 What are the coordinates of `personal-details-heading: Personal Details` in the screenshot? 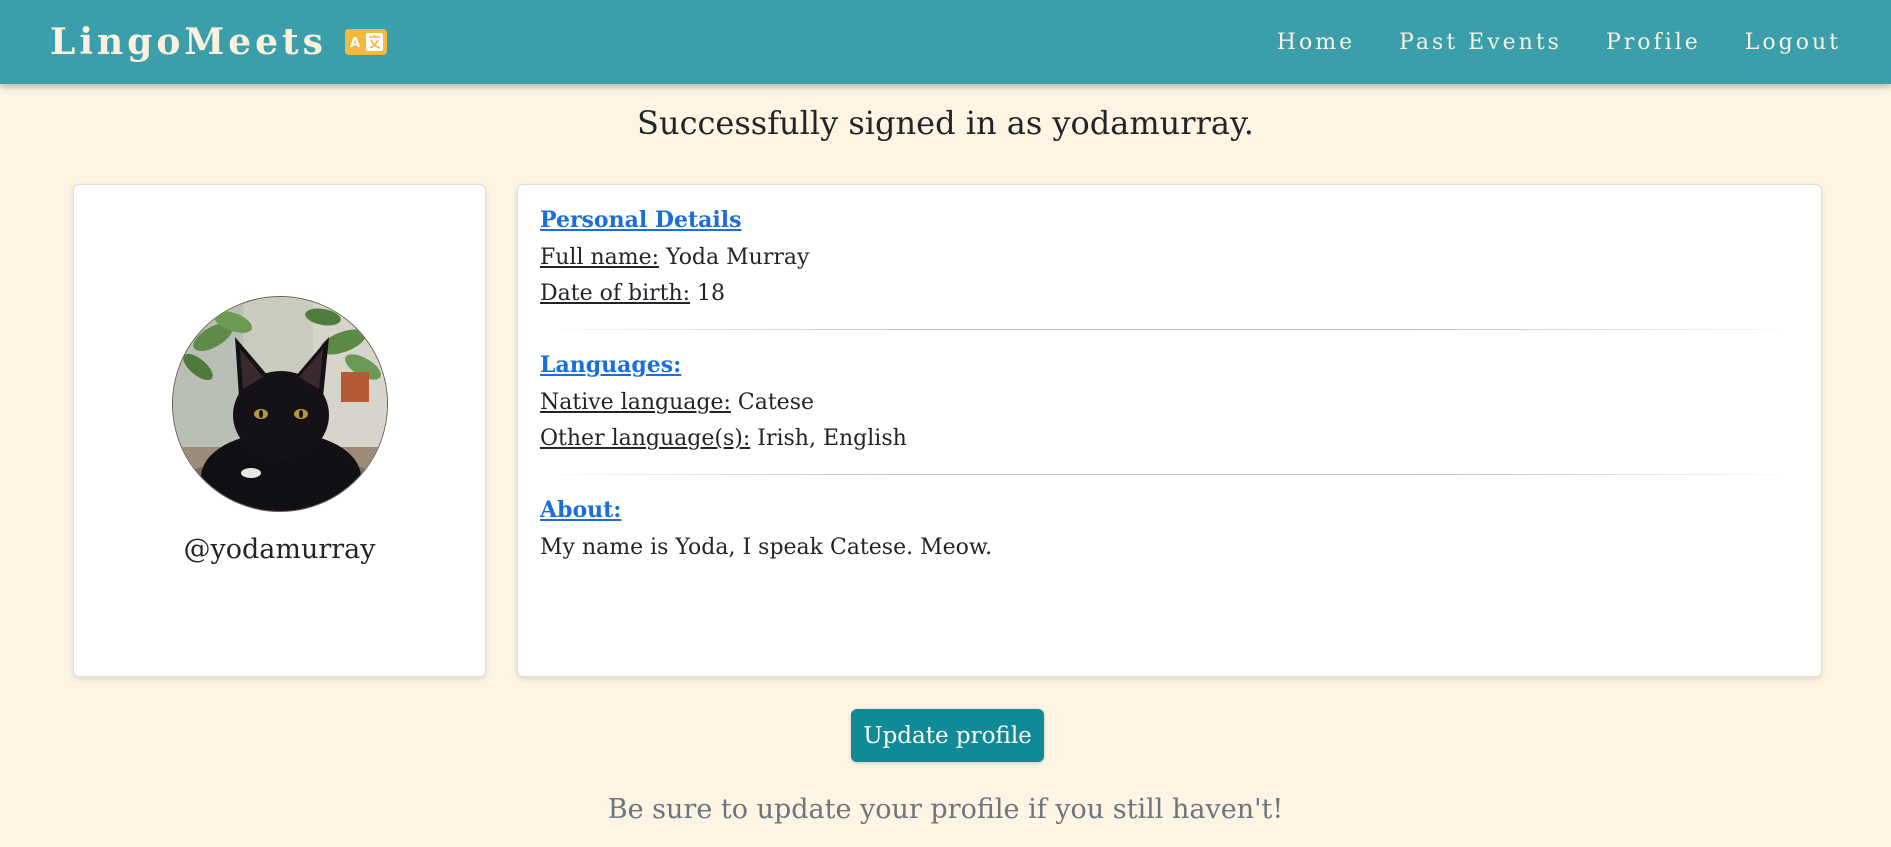 It's located at (640, 220).